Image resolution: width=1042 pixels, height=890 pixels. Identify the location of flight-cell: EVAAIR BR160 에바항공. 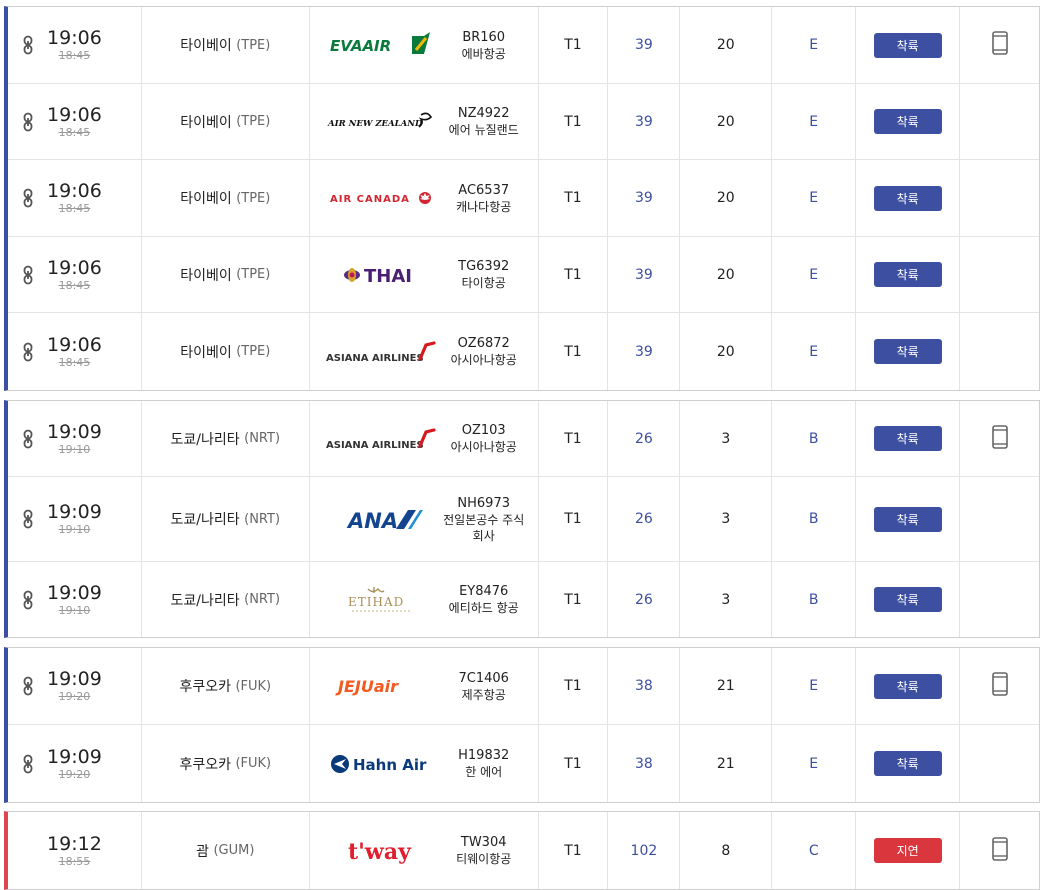
(424, 45).